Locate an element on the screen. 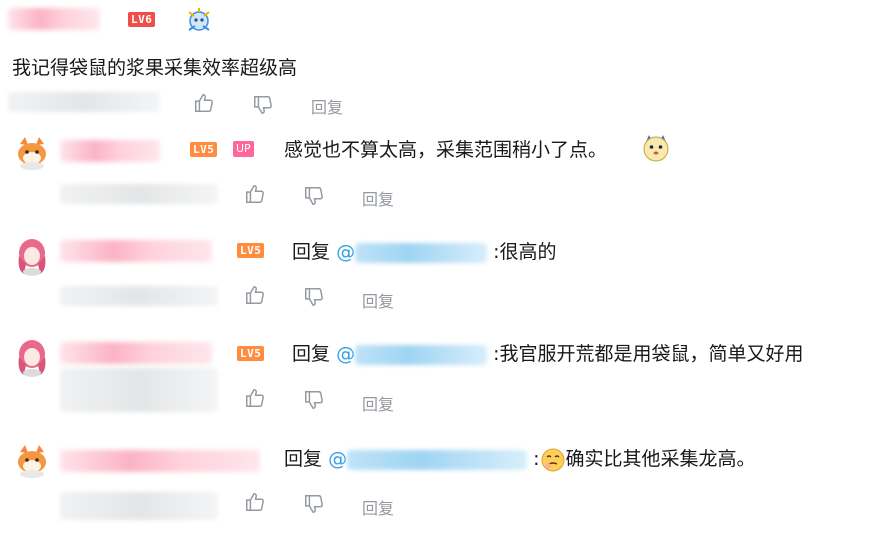 Image resolution: width=885 pixels, height=536 pixels. emoji-thinking-icon is located at coordinates (553, 459).